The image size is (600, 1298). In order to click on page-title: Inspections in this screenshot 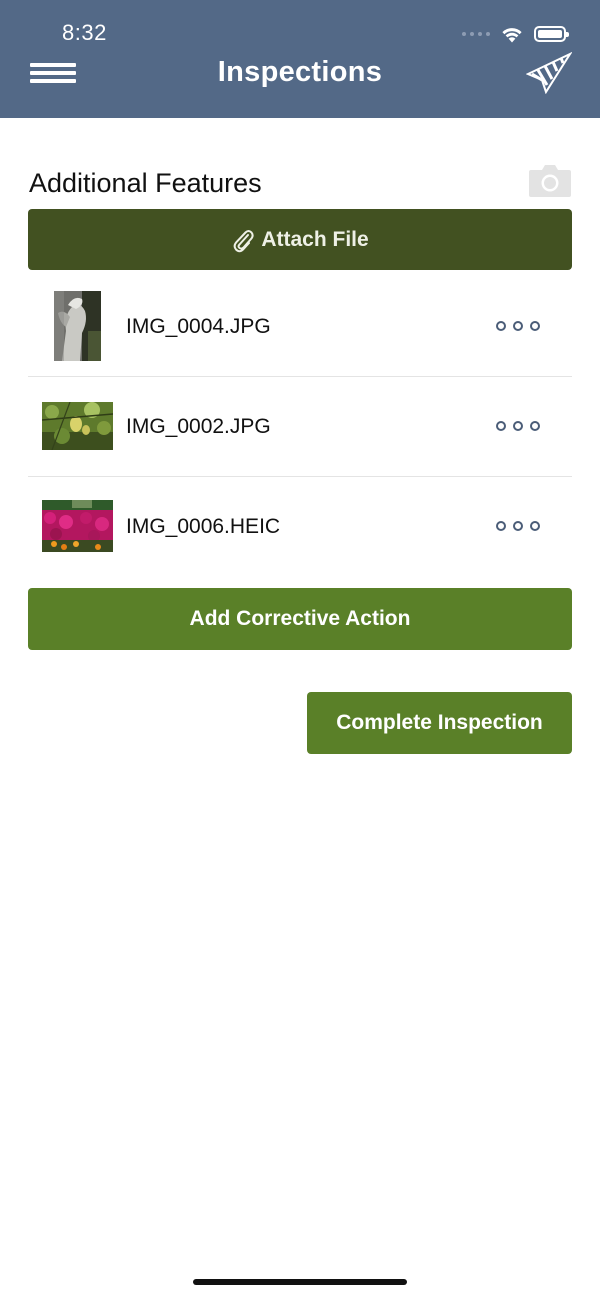, I will do `click(300, 72)`.